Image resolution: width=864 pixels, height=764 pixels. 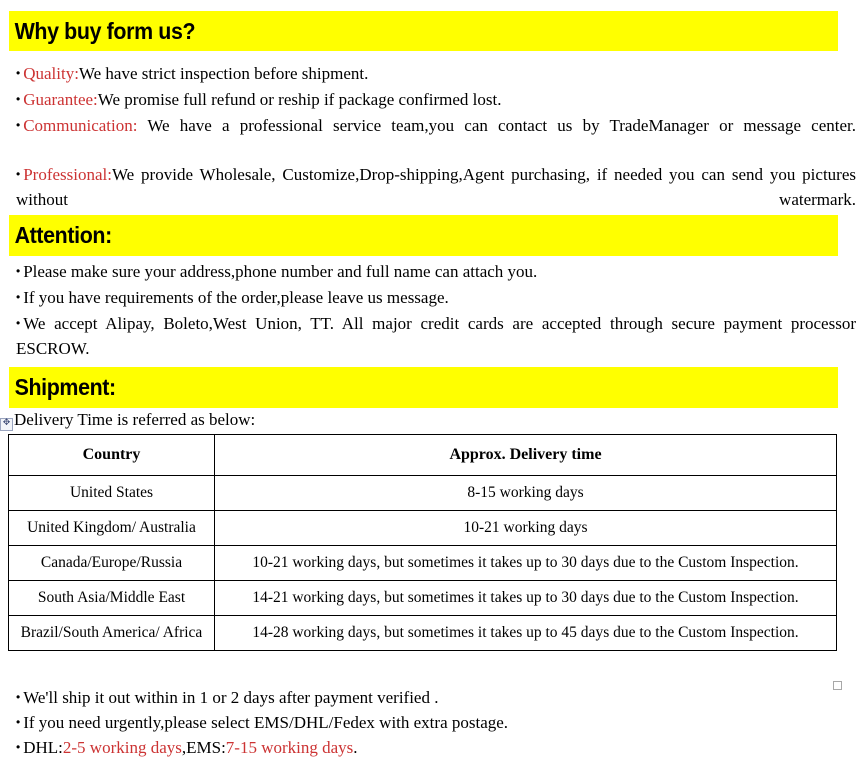 I want to click on section-heading-shipment-label: Shipment:, so click(x=65, y=387).